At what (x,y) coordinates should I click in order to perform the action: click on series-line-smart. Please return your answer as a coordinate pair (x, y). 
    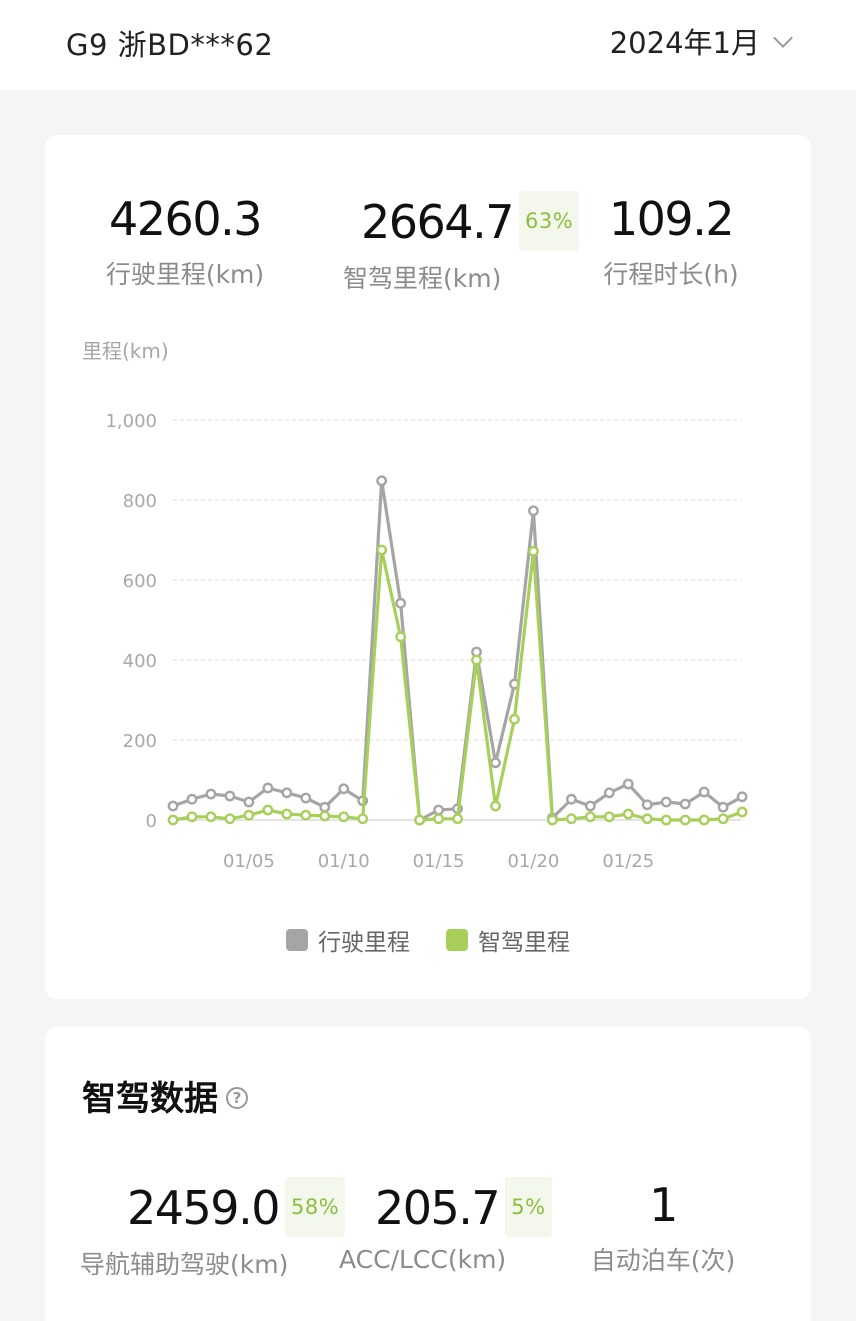
    Looking at the image, I should click on (457, 685).